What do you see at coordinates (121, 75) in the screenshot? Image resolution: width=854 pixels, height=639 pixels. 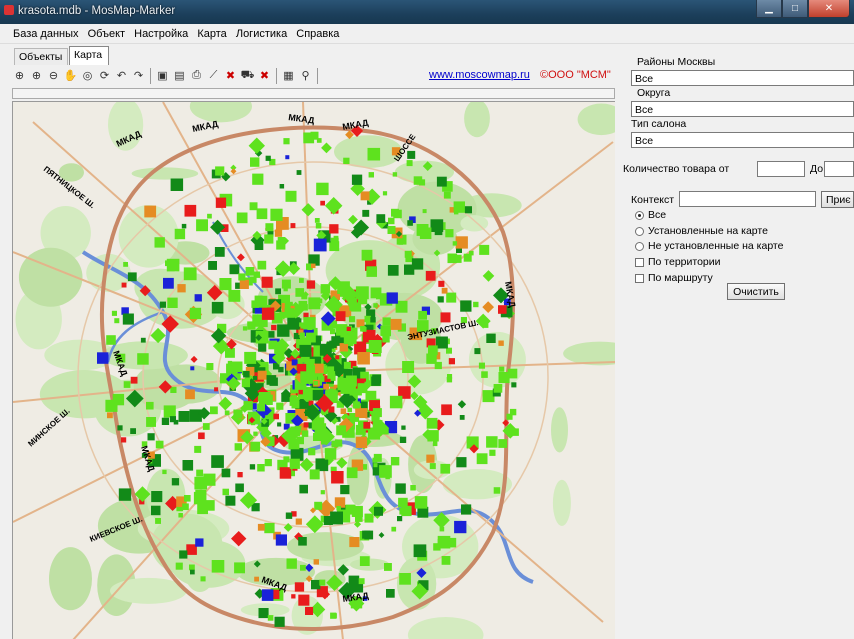 I see `undo-icon: ↶` at bounding box center [121, 75].